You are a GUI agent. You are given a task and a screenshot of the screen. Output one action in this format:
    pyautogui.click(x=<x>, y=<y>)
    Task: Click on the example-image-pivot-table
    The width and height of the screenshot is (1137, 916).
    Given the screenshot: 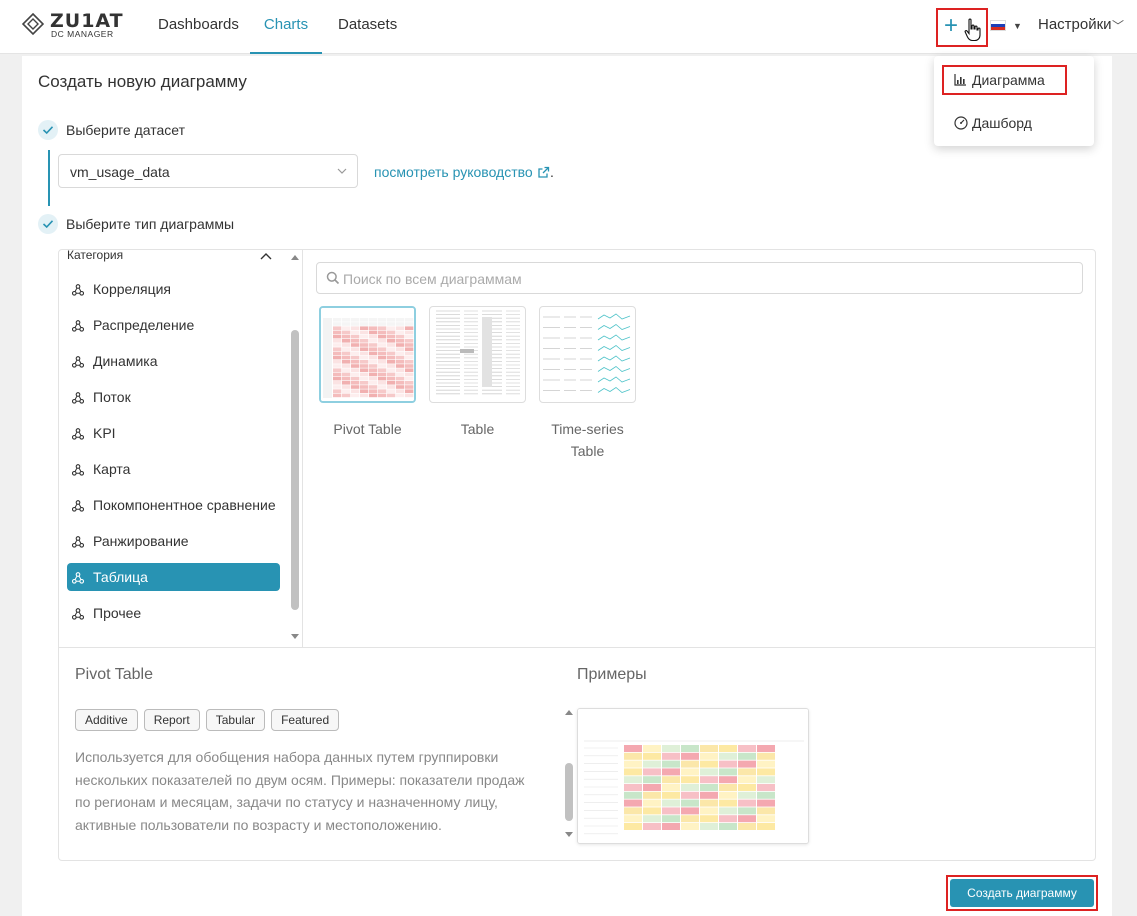 What is the action you would take?
    pyautogui.click(x=693, y=776)
    